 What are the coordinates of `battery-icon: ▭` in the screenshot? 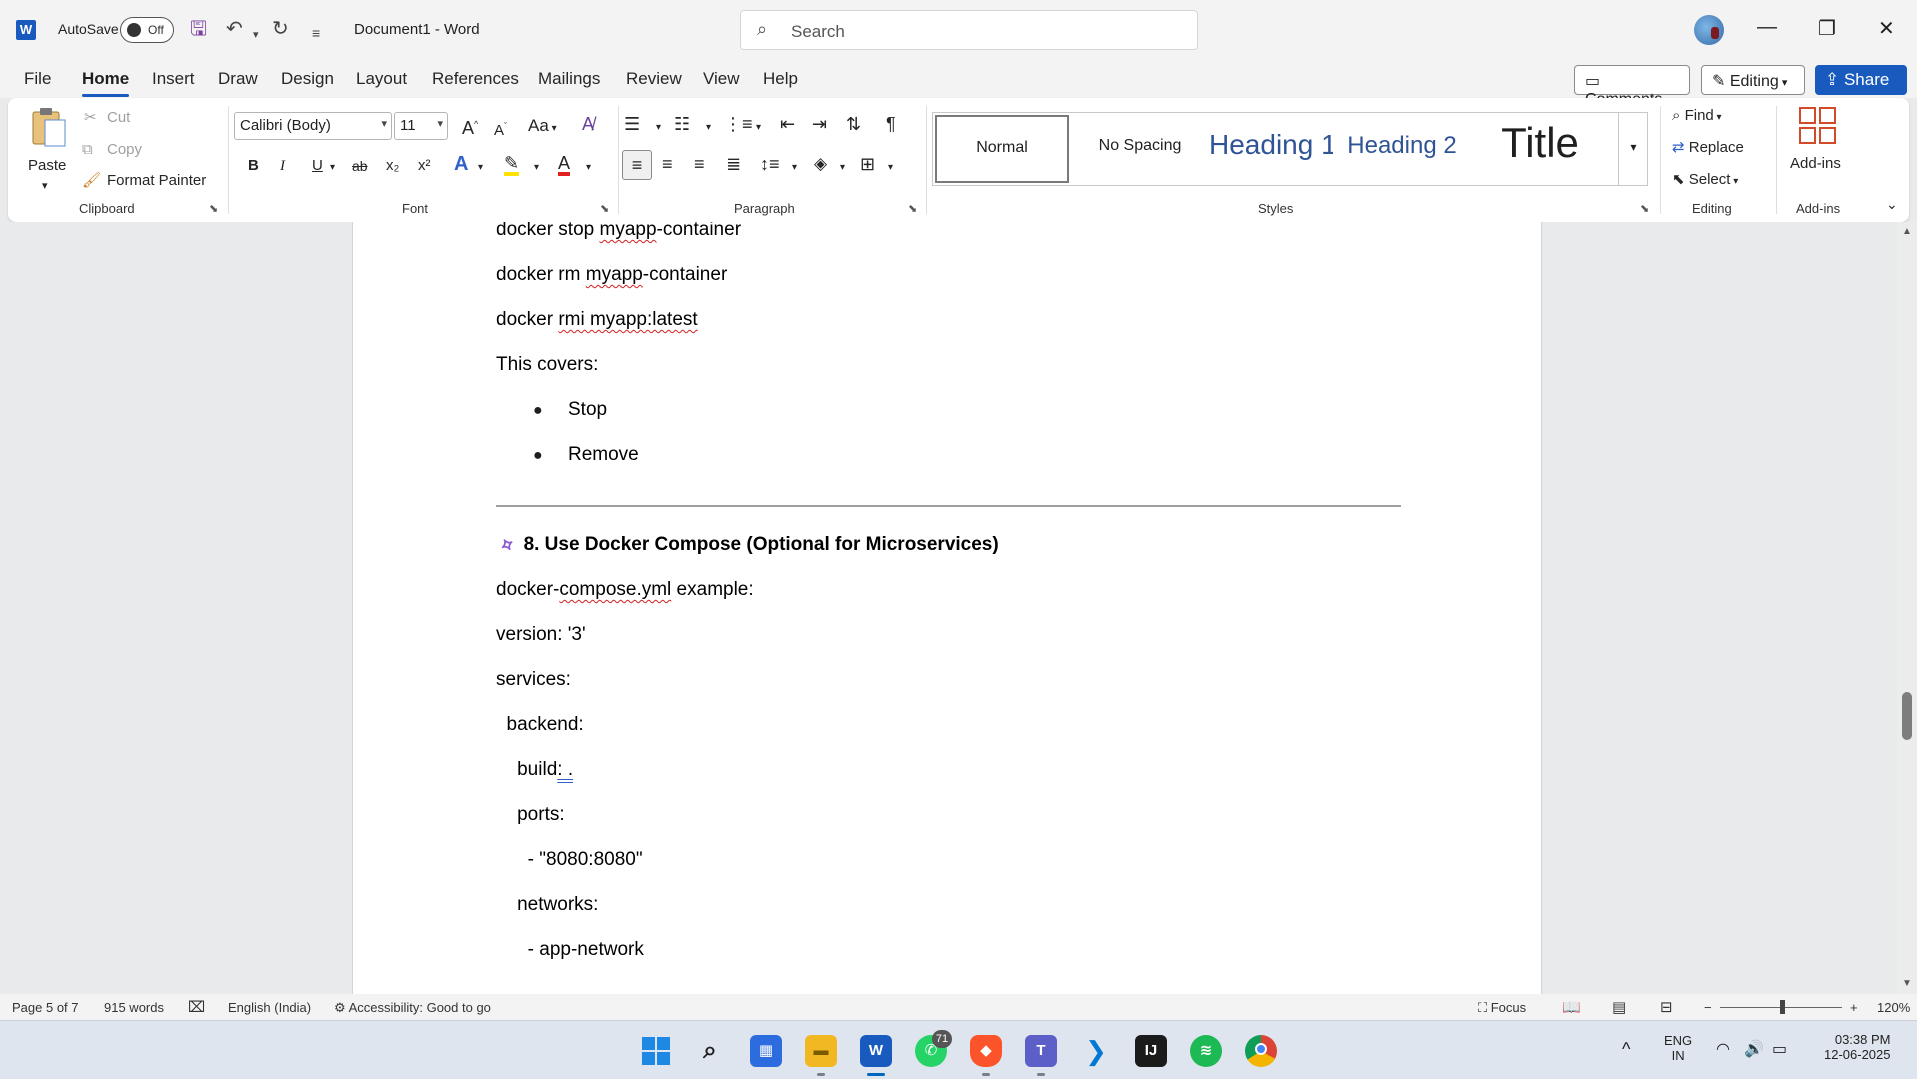 It's located at (1779, 1049).